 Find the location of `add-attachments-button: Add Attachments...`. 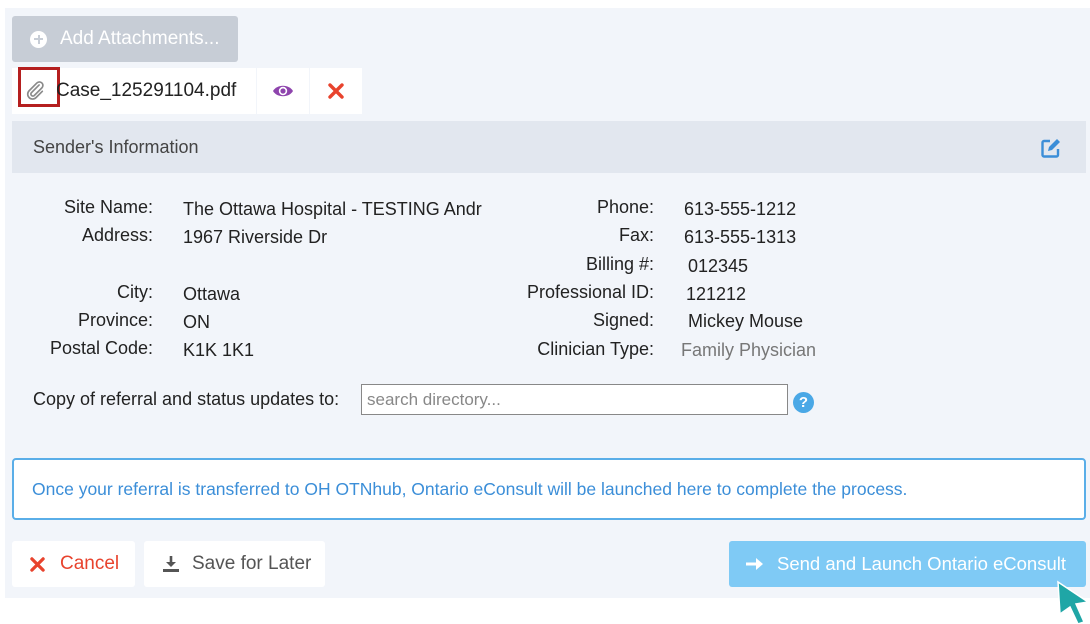

add-attachments-button: Add Attachments... is located at coordinates (125, 39).